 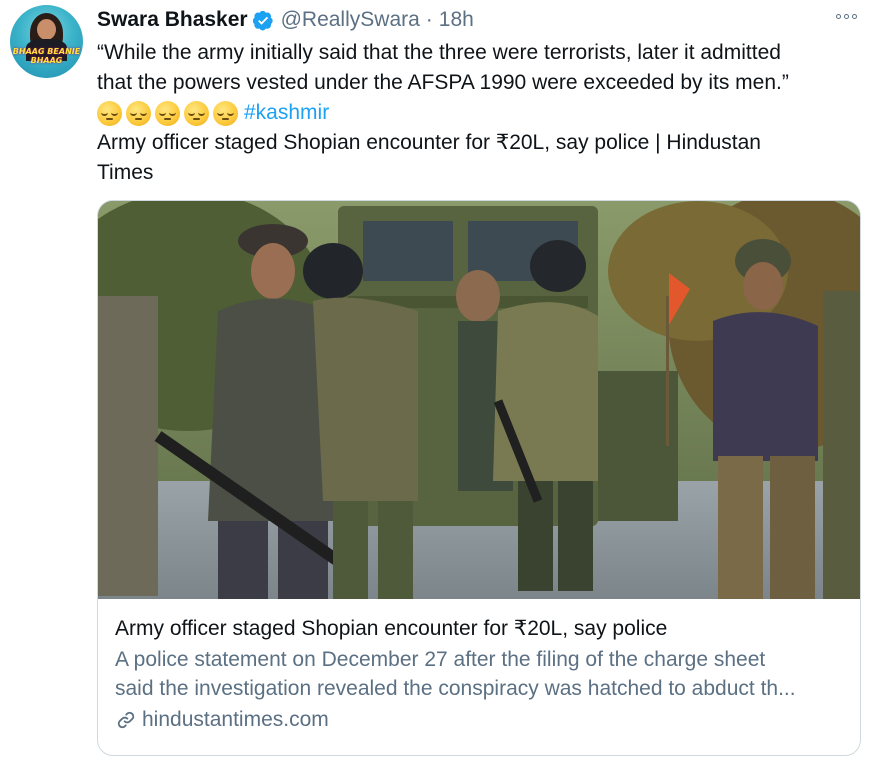 I want to click on avatar-face, so click(x=46, y=29).